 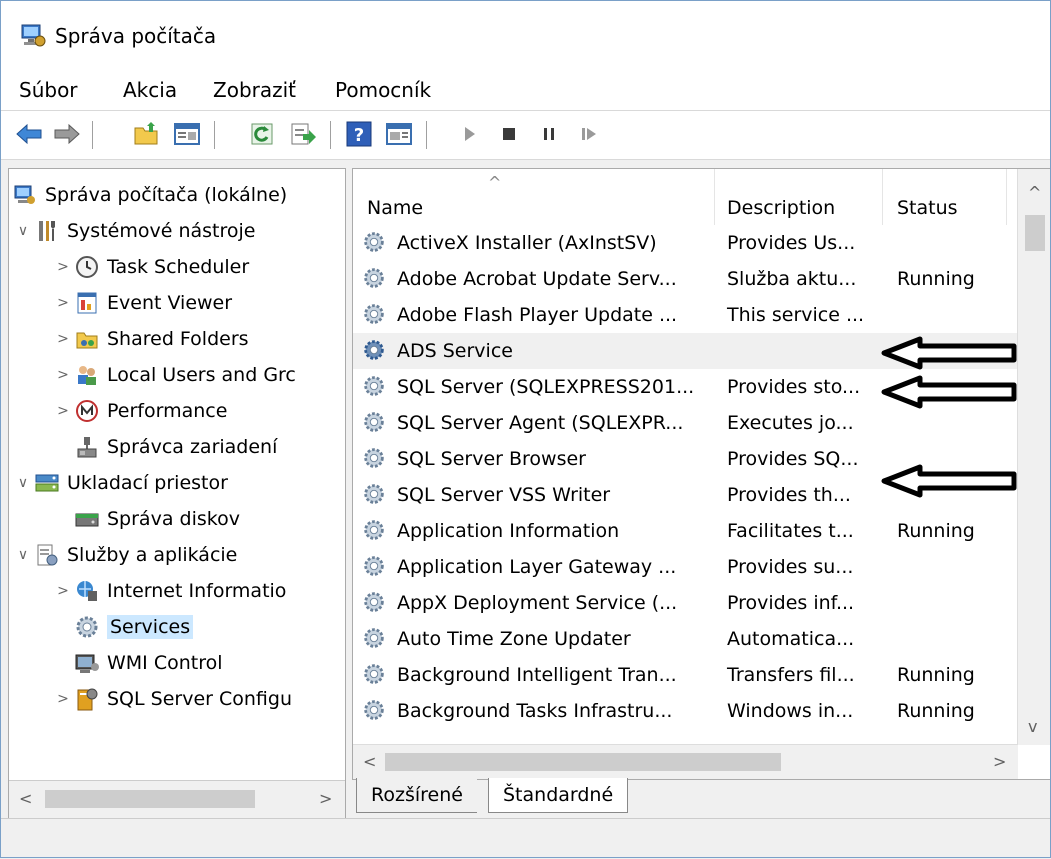 I want to click on status-bar, so click(x=525, y=838).